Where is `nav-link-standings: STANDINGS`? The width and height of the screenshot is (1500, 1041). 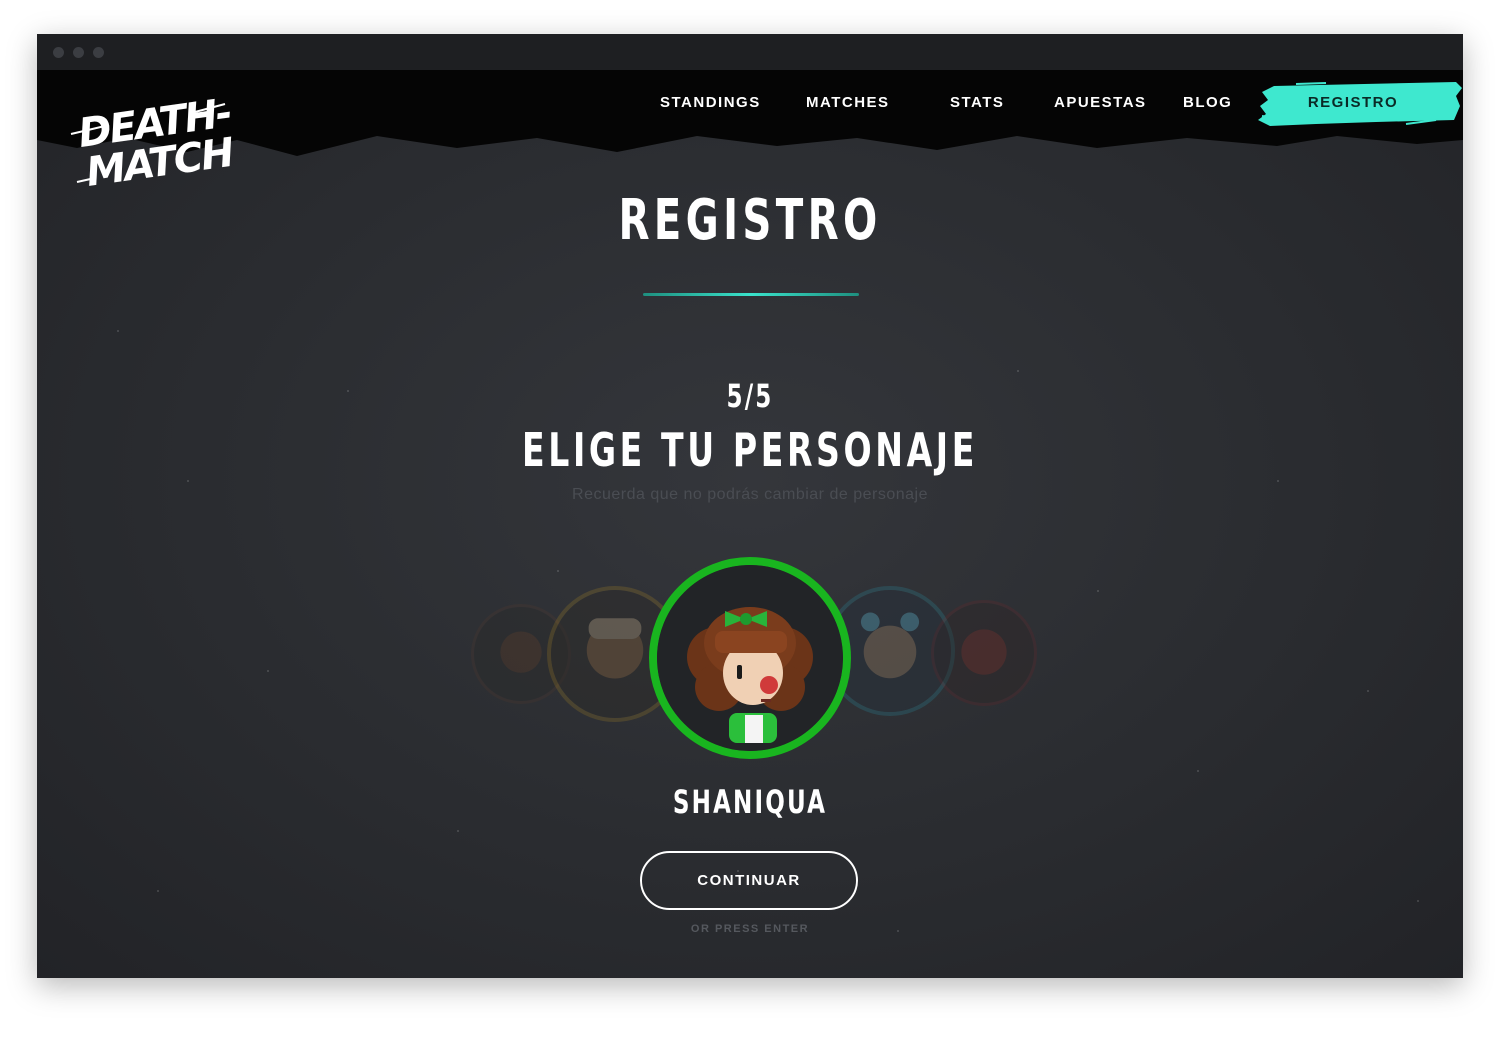
nav-link-standings: STANDINGS is located at coordinates (710, 102).